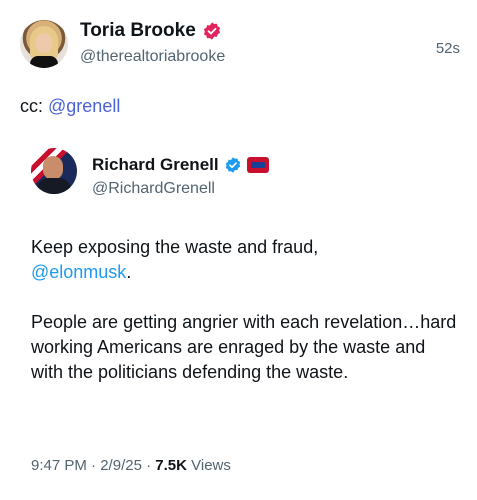 The height and width of the screenshot is (500, 477). Describe the element at coordinates (78, 272) in the screenshot. I see `quoted-mention-link: @elonmusk` at that location.